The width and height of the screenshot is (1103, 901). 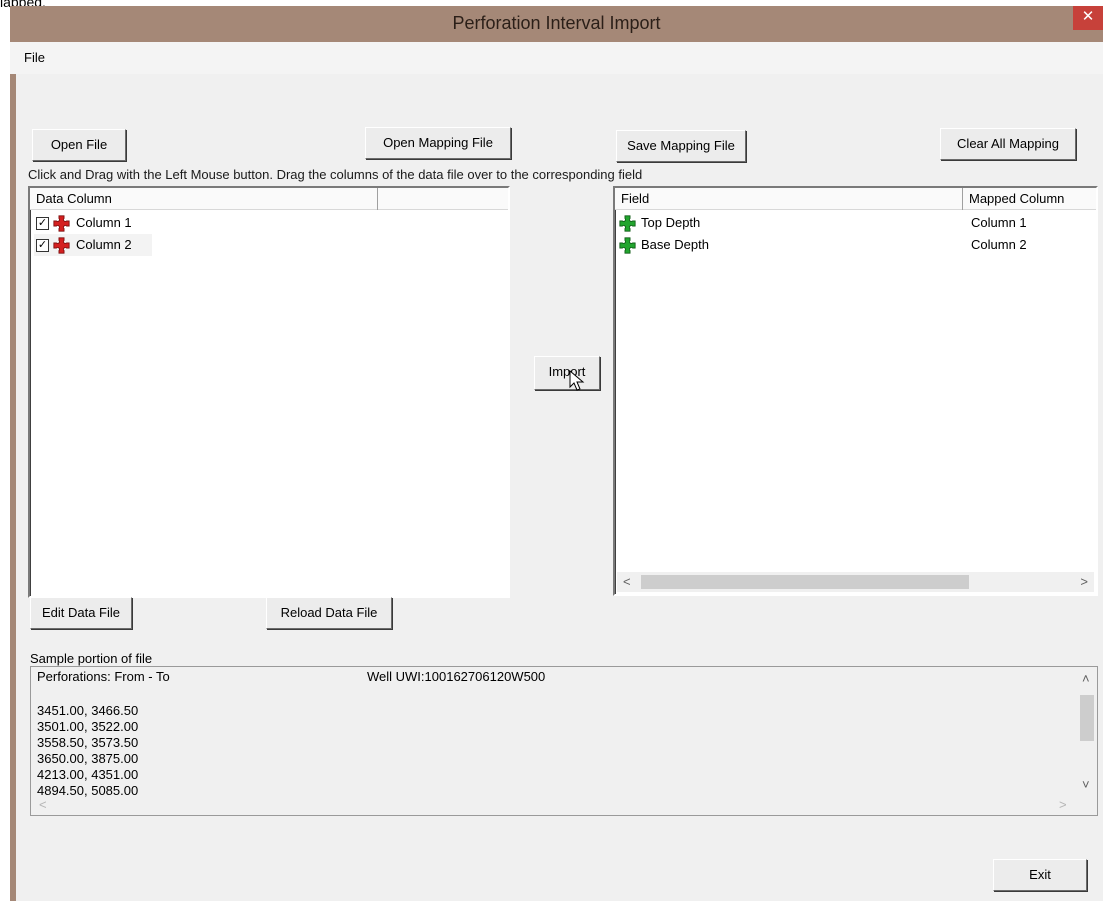 What do you see at coordinates (1029, 199) in the screenshot?
I see `column-header-mapped-column: Mapped Column` at bounding box center [1029, 199].